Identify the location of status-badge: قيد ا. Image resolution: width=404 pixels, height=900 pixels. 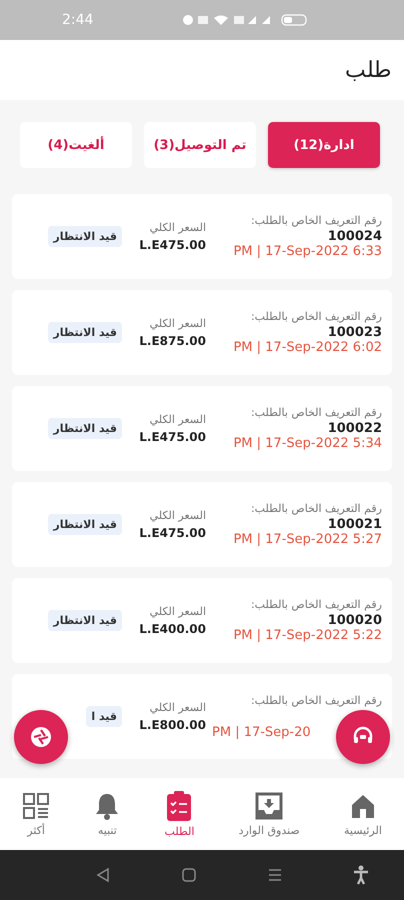
(104, 716).